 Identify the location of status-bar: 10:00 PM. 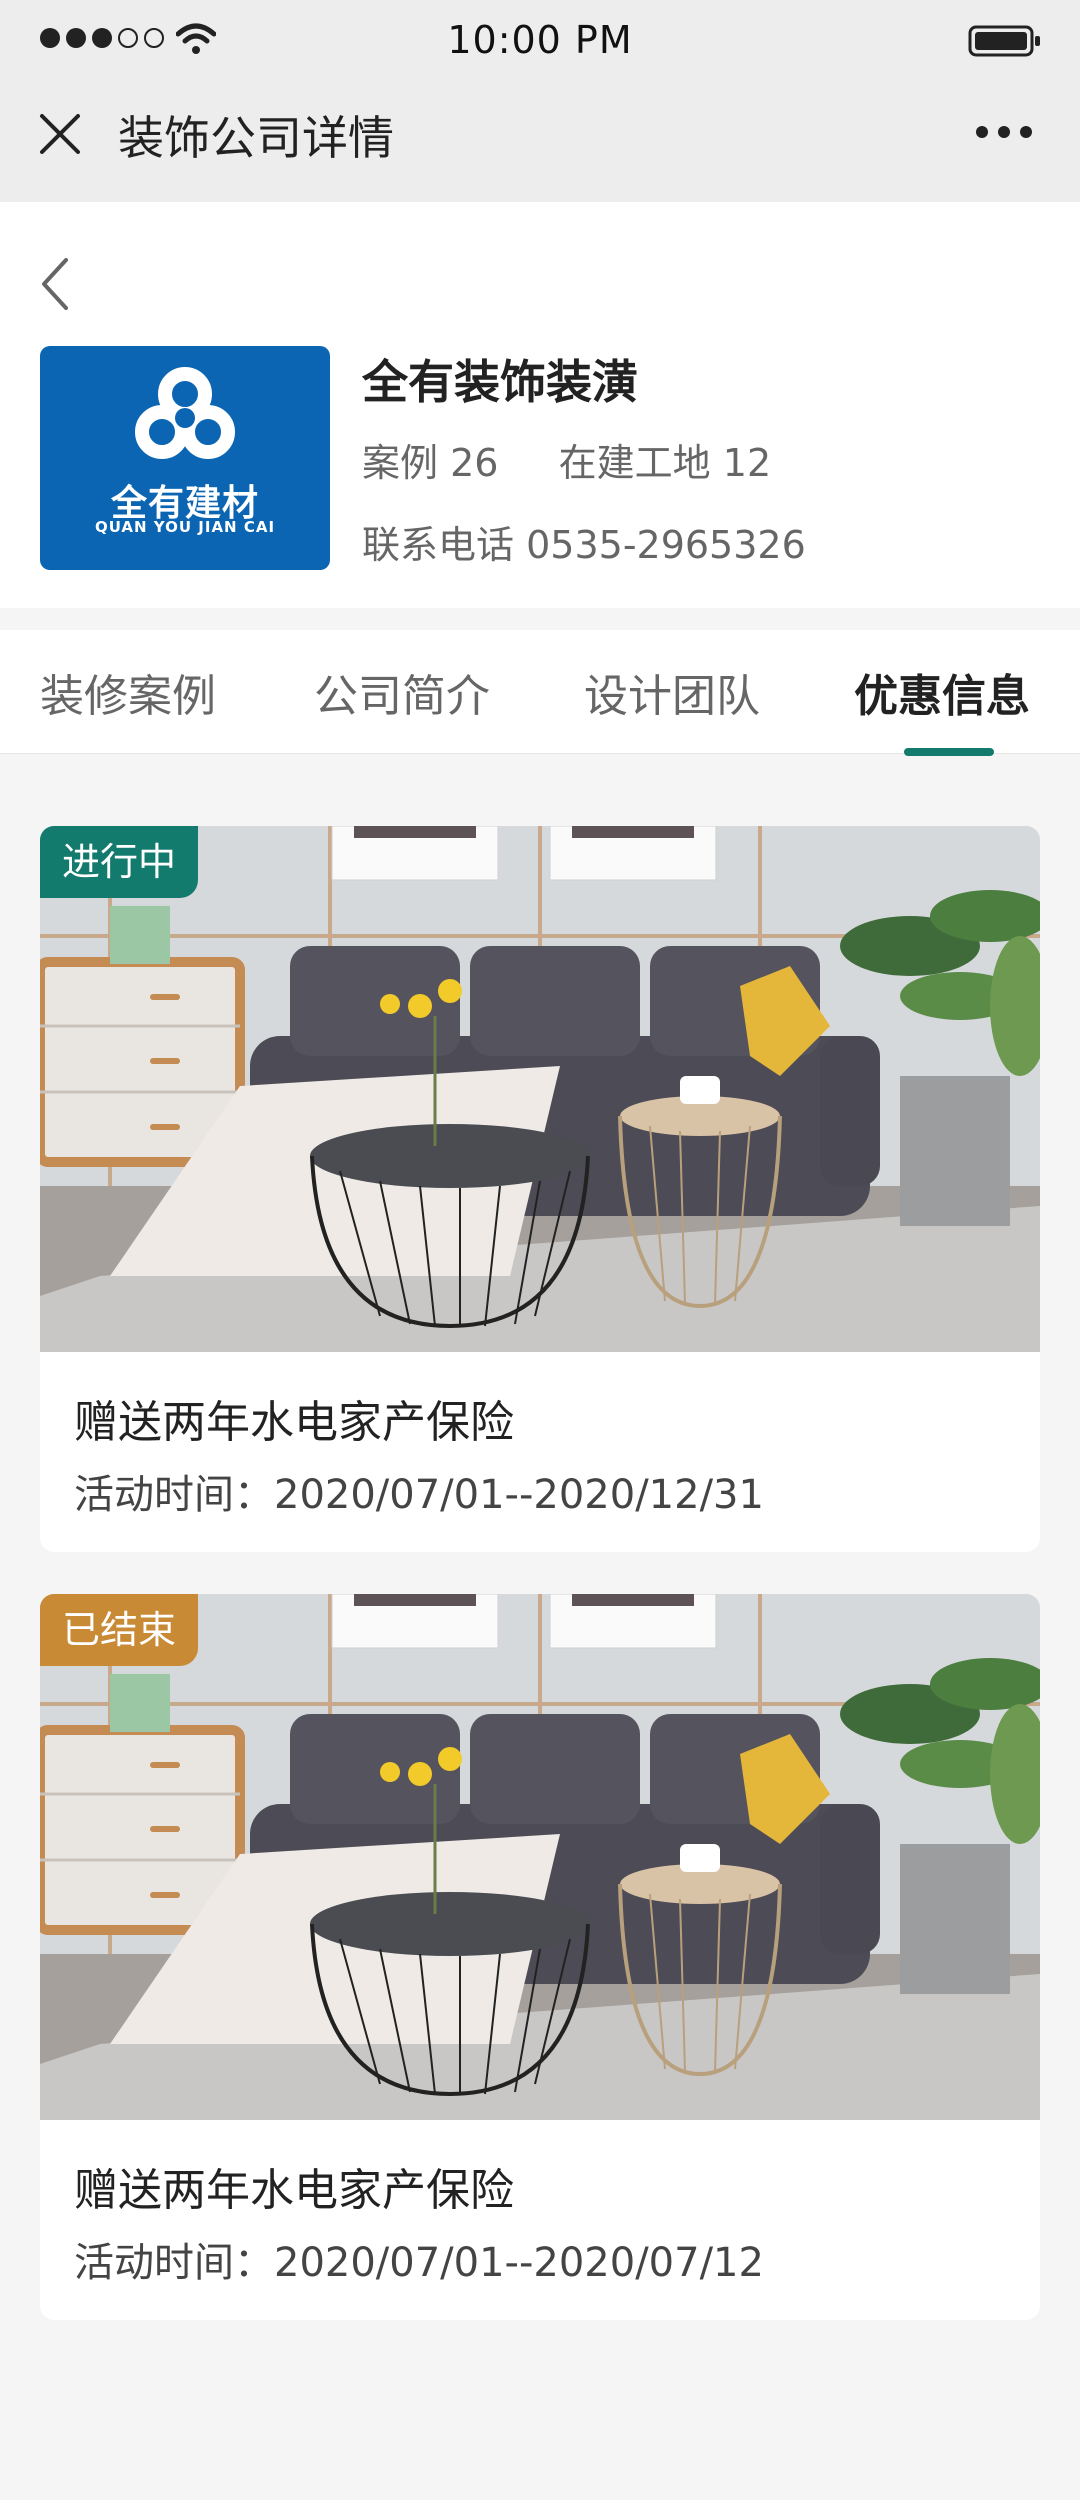
(540, 40).